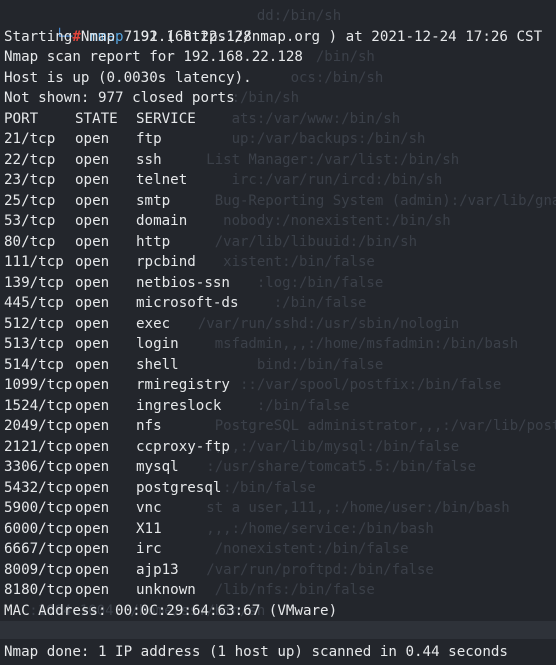  What do you see at coordinates (119, 98) in the screenshot?
I see `output-line-not-shown: Not shown: 977 closed ports` at bounding box center [119, 98].